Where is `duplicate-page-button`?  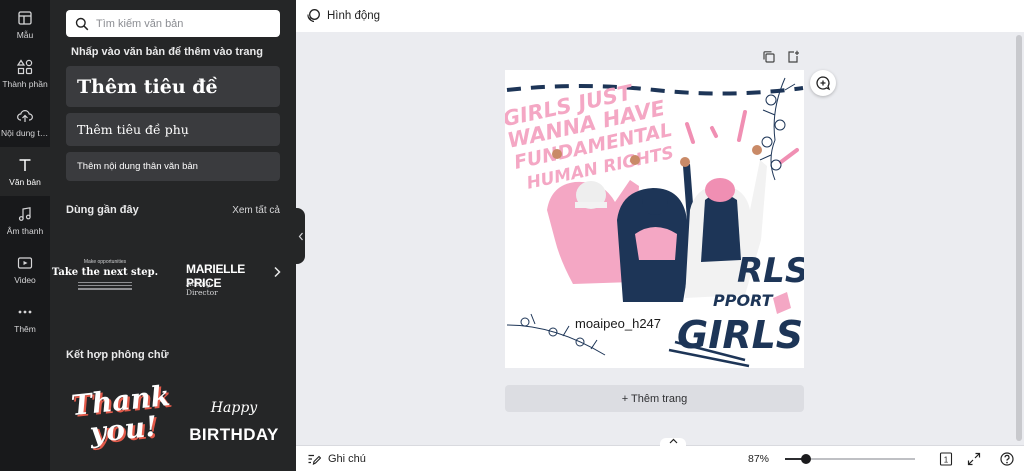 duplicate-page-button is located at coordinates (769, 57).